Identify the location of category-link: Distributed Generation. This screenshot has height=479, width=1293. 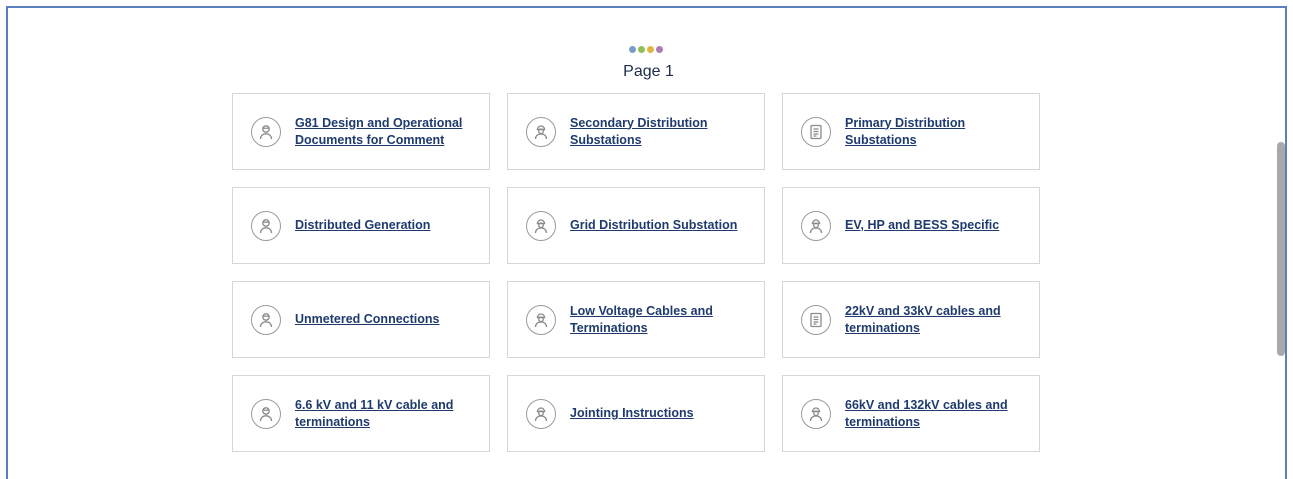
(362, 225).